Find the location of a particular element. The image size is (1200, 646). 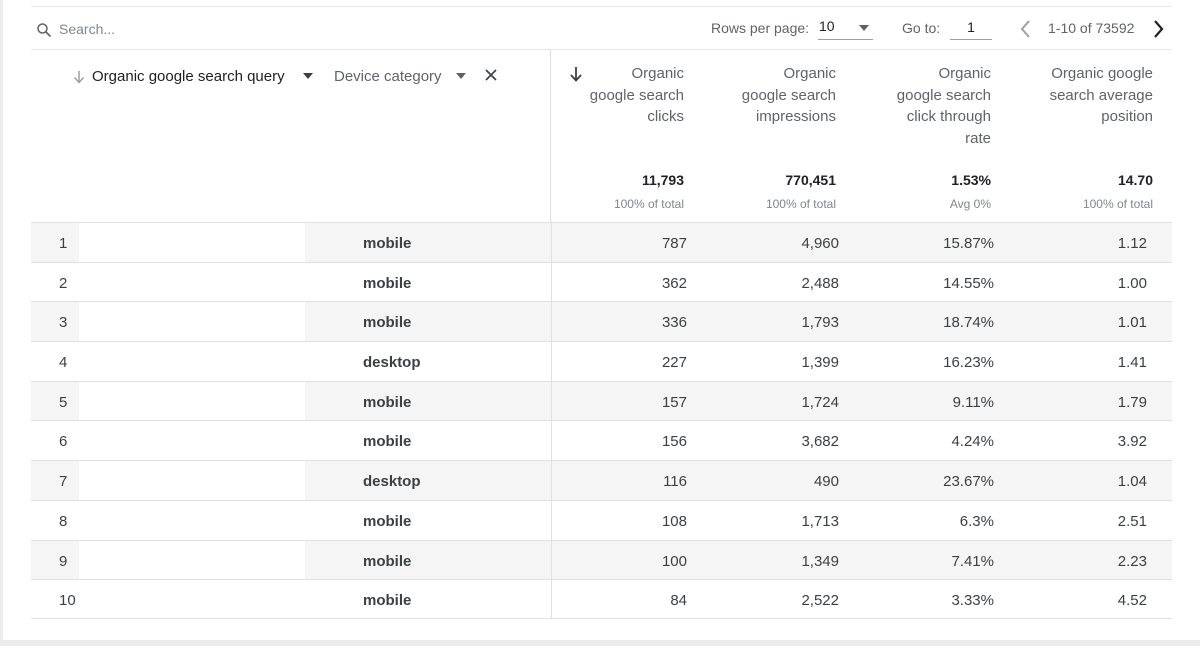

impressions-cell: 2,522 is located at coordinates (820, 601).